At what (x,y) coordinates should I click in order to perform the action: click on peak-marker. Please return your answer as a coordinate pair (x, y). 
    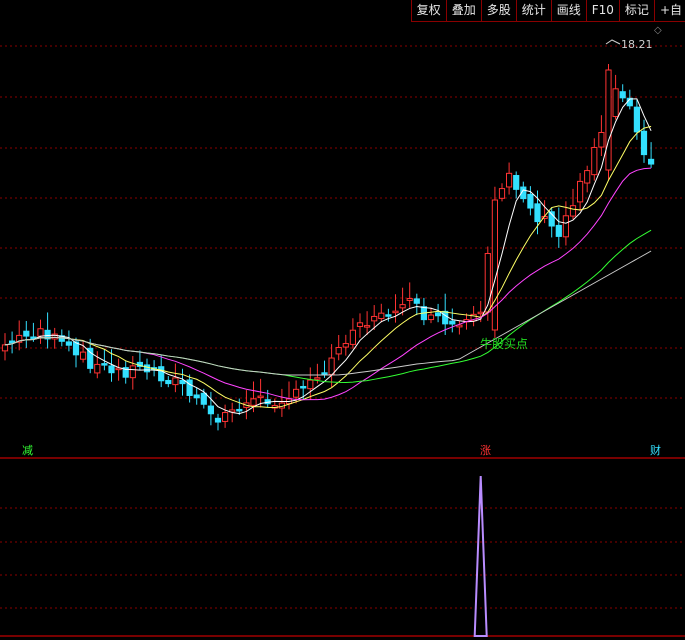
    Looking at the image, I should click on (613, 42).